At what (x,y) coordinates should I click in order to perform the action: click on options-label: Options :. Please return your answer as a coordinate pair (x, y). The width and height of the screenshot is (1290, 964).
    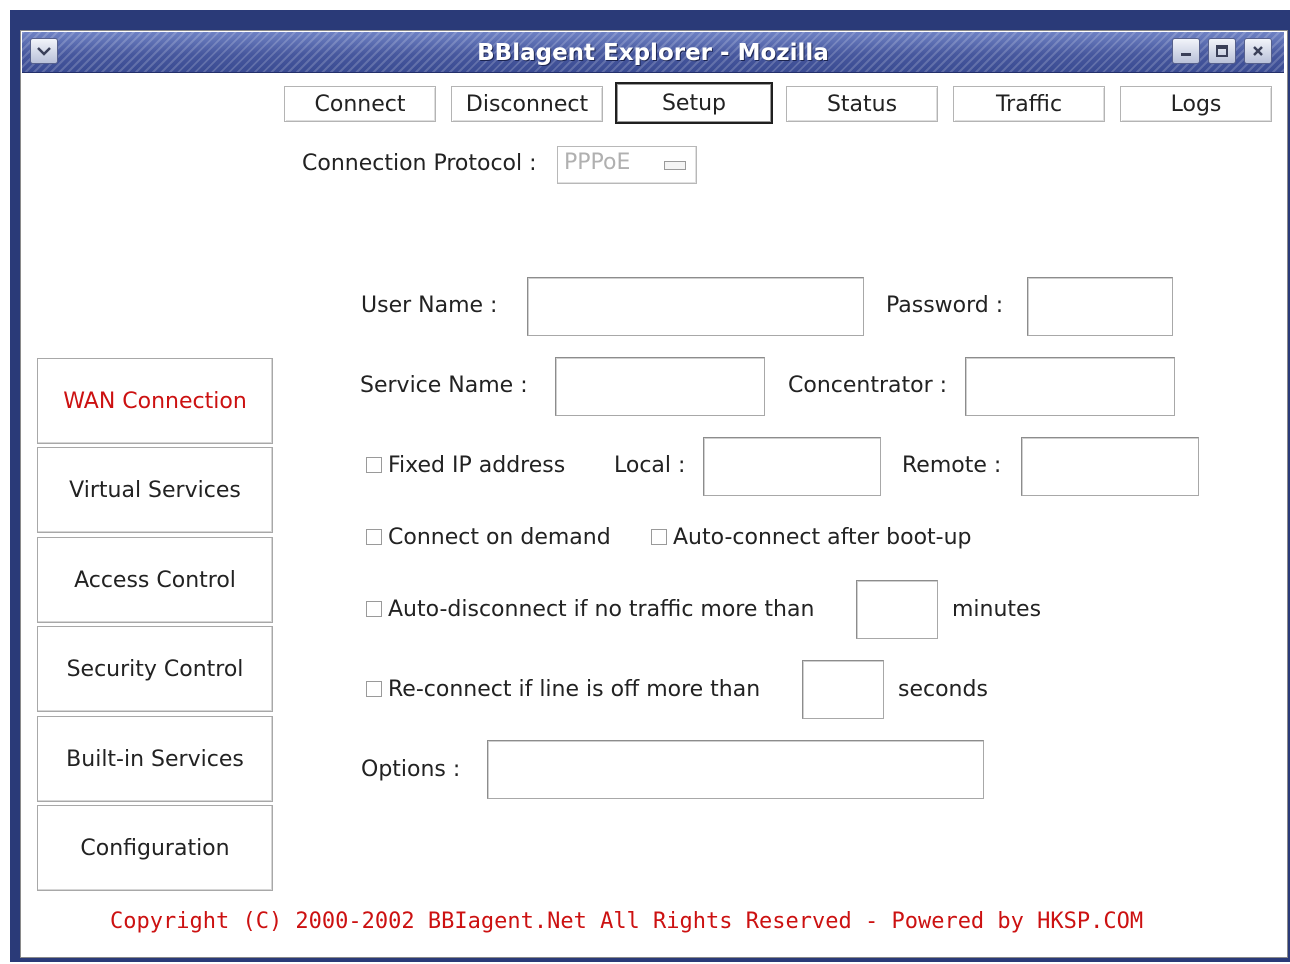
    Looking at the image, I should click on (411, 769).